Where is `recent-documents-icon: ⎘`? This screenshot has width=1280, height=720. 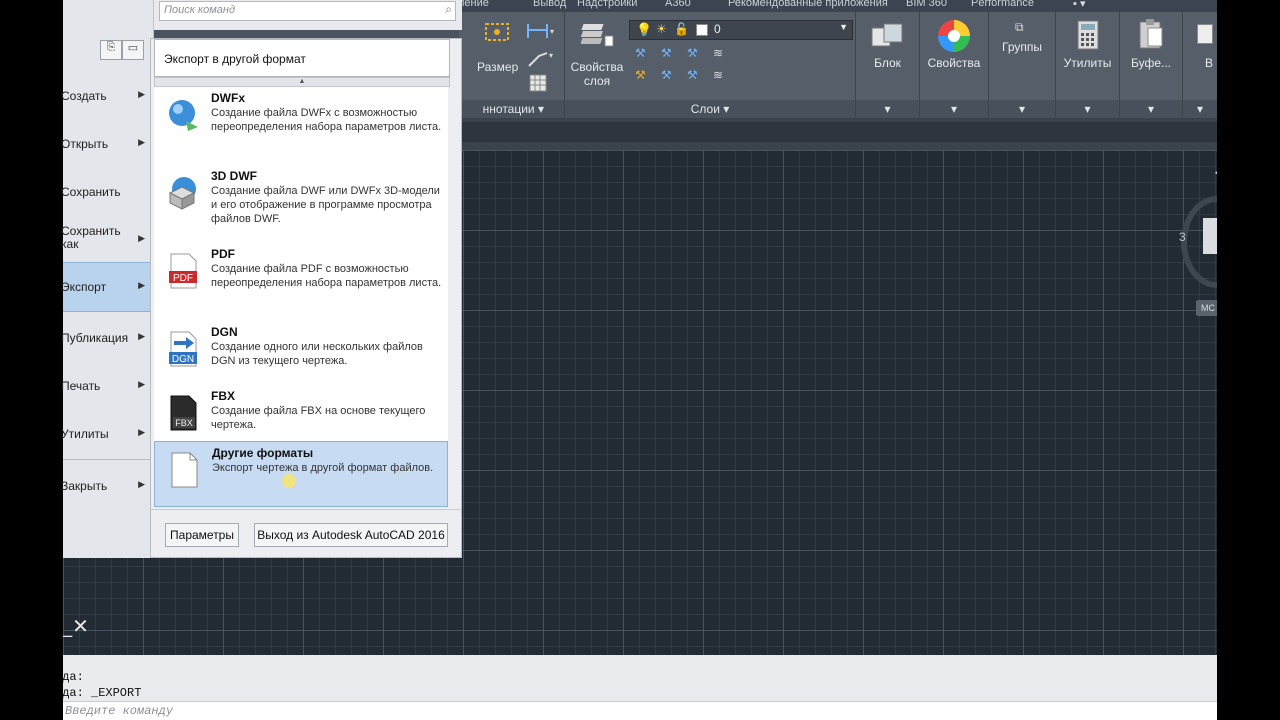 recent-documents-icon: ⎘ is located at coordinates (111, 50).